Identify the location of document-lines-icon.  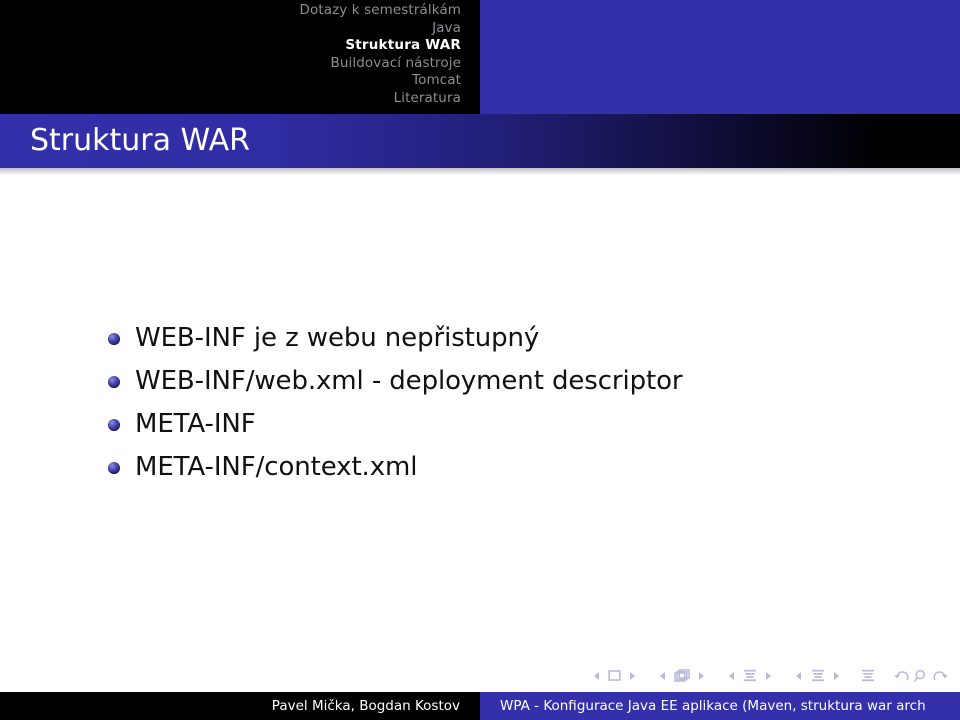
(868, 675).